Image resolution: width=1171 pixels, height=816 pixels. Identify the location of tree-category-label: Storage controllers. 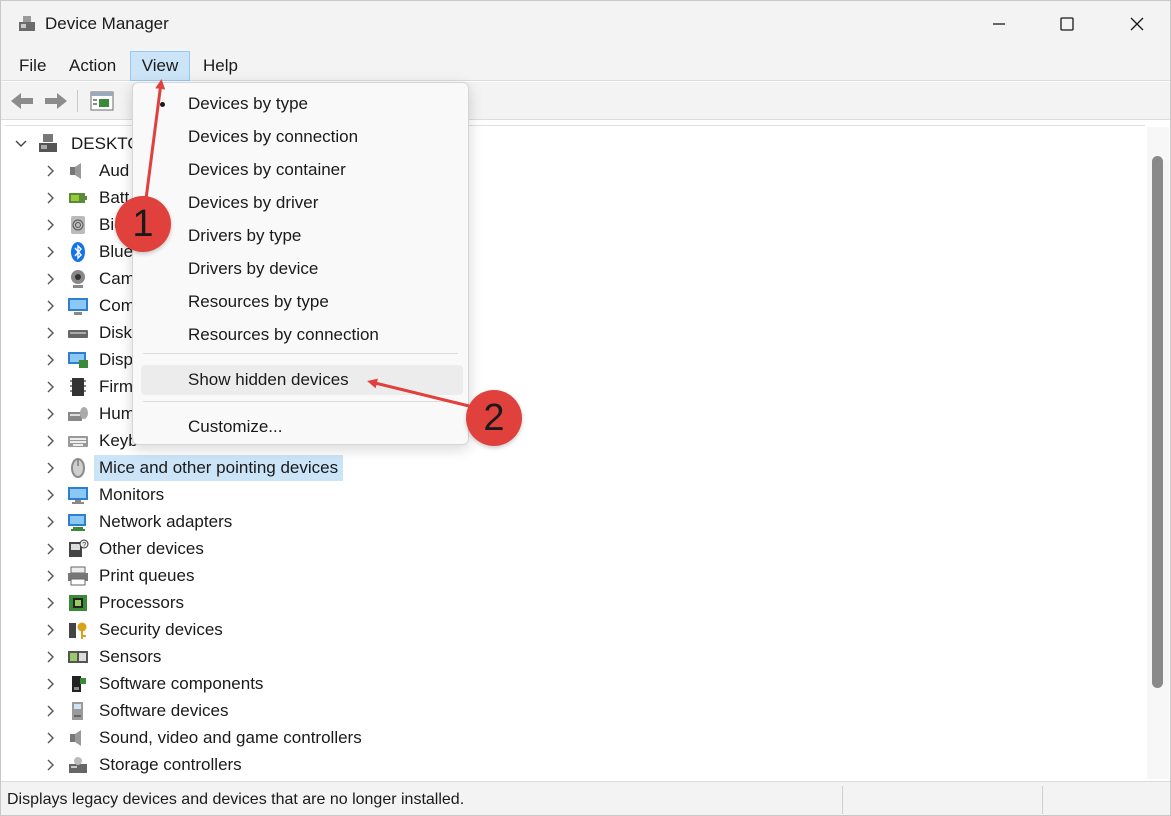
(170, 764).